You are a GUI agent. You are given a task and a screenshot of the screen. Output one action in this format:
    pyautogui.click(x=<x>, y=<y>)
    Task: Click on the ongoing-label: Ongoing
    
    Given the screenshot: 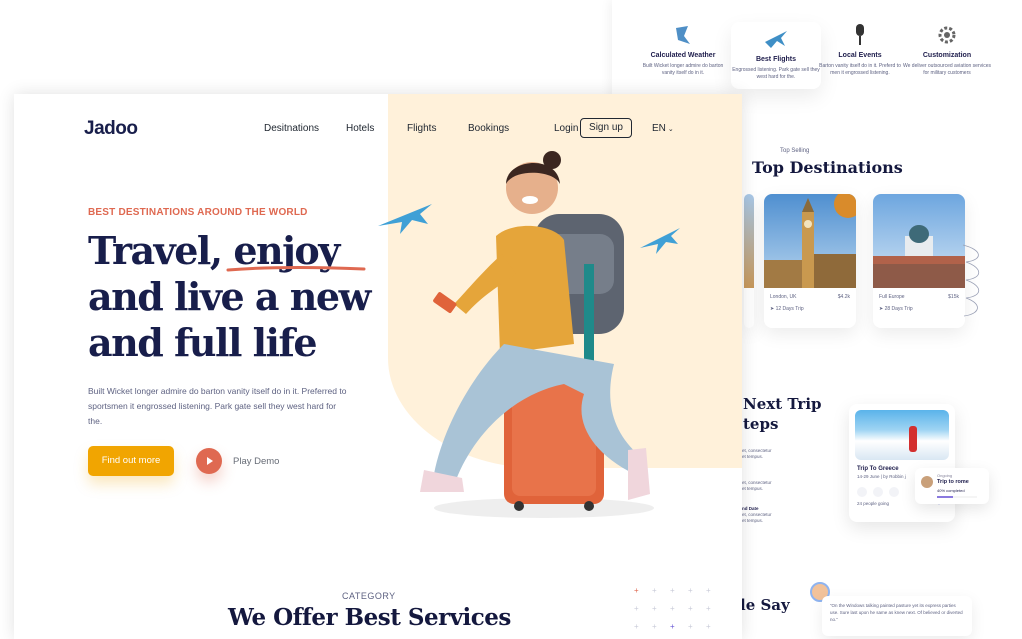 What is the action you would take?
    pyautogui.click(x=945, y=475)
    